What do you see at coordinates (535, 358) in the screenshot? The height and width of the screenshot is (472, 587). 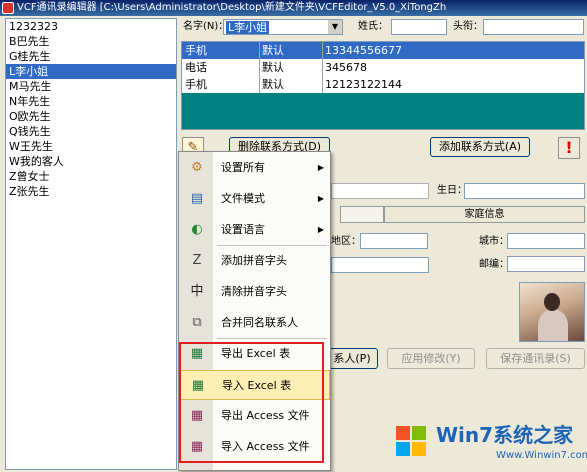 I see `save-contacts-button: 保存通讯录(S)` at bounding box center [535, 358].